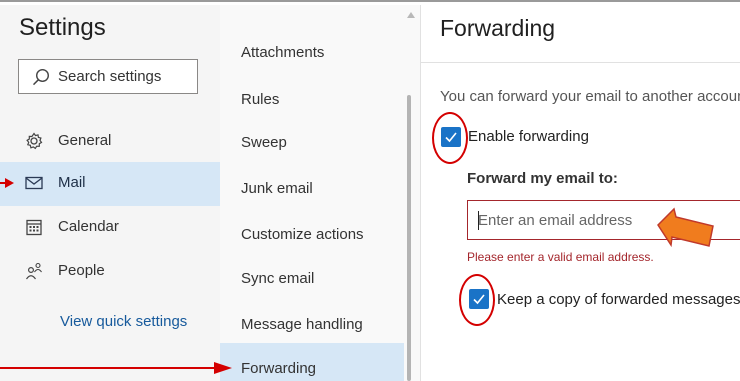  Describe the element at coordinates (7, 183) in the screenshot. I see `arrow-to-mail-icon` at that location.